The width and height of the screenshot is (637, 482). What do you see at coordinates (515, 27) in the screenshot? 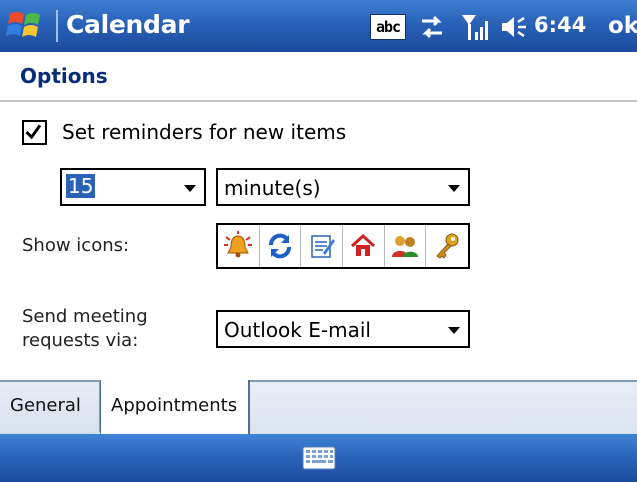
I see `volume-icon` at bounding box center [515, 27].